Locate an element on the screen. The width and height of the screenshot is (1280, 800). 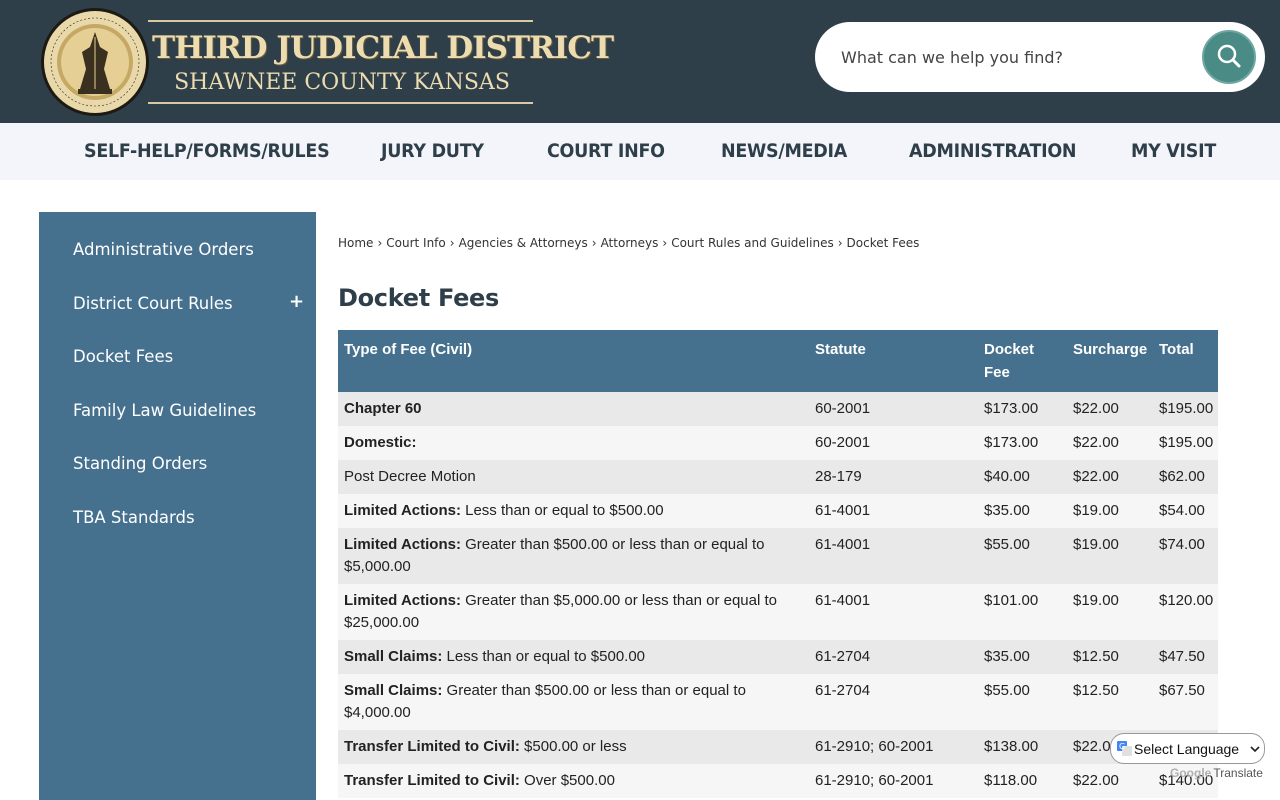
fee-category: Domestic: is located at coordinates (380, 442).